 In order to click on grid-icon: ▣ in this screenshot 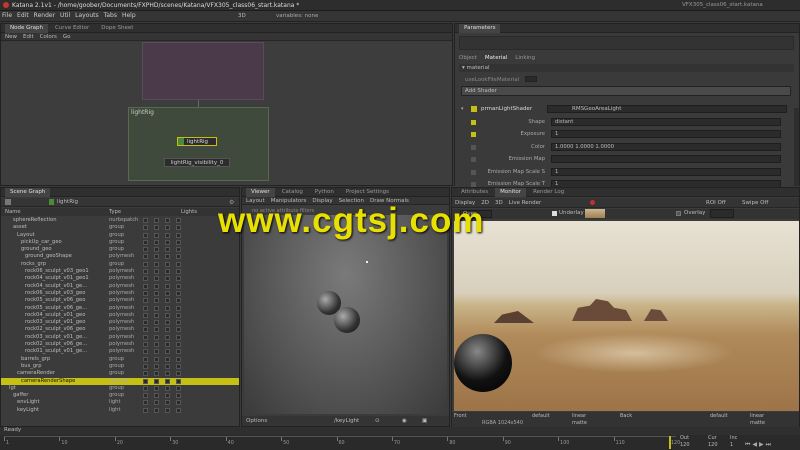, I will do `click(424, 421)`.